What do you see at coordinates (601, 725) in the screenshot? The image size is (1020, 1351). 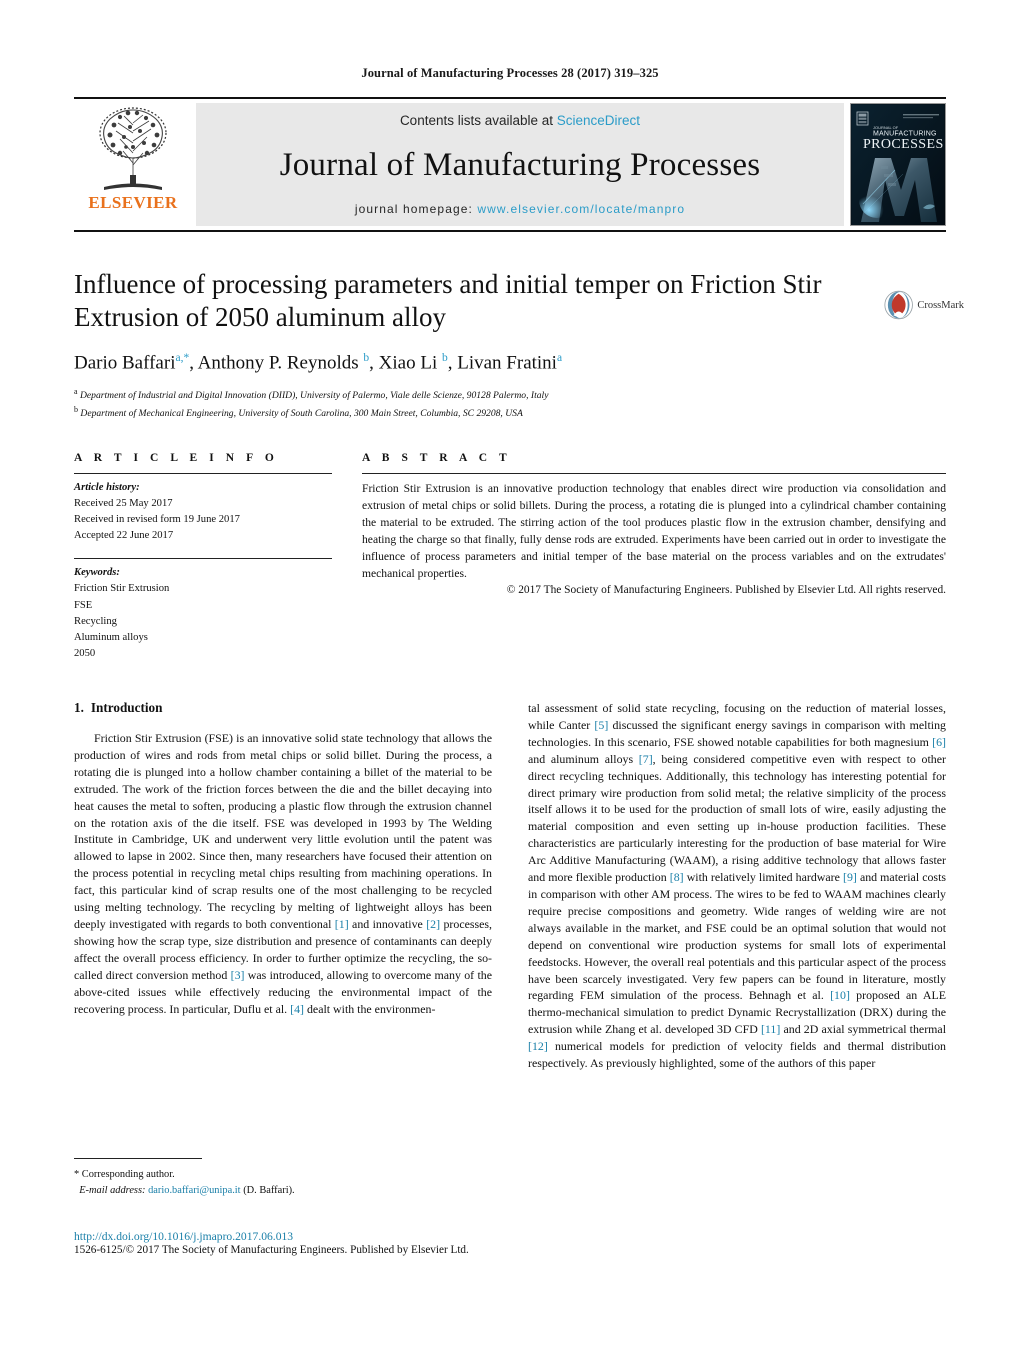 I see `citation-ref: [5]` at bounding box center [601, 725].